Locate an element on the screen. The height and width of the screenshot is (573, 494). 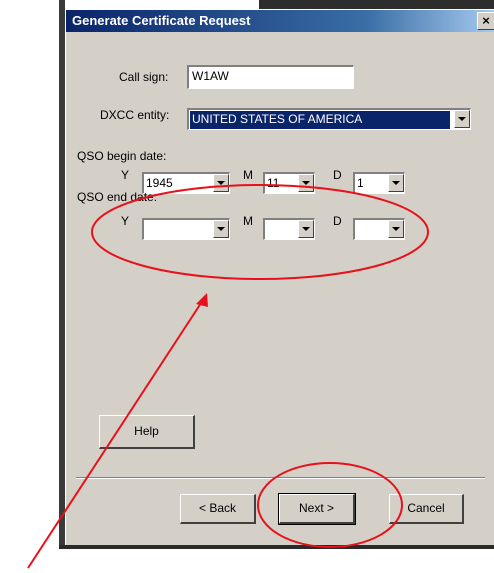
qso-begin-date-label: QSO begin date: is located at coordinates (122, 156).